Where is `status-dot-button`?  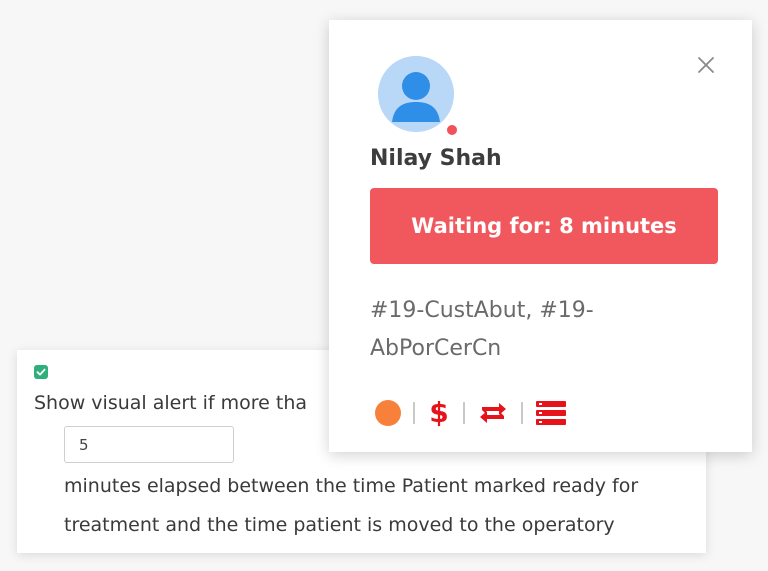
status-dot-button is located at coordinates (388, 413).